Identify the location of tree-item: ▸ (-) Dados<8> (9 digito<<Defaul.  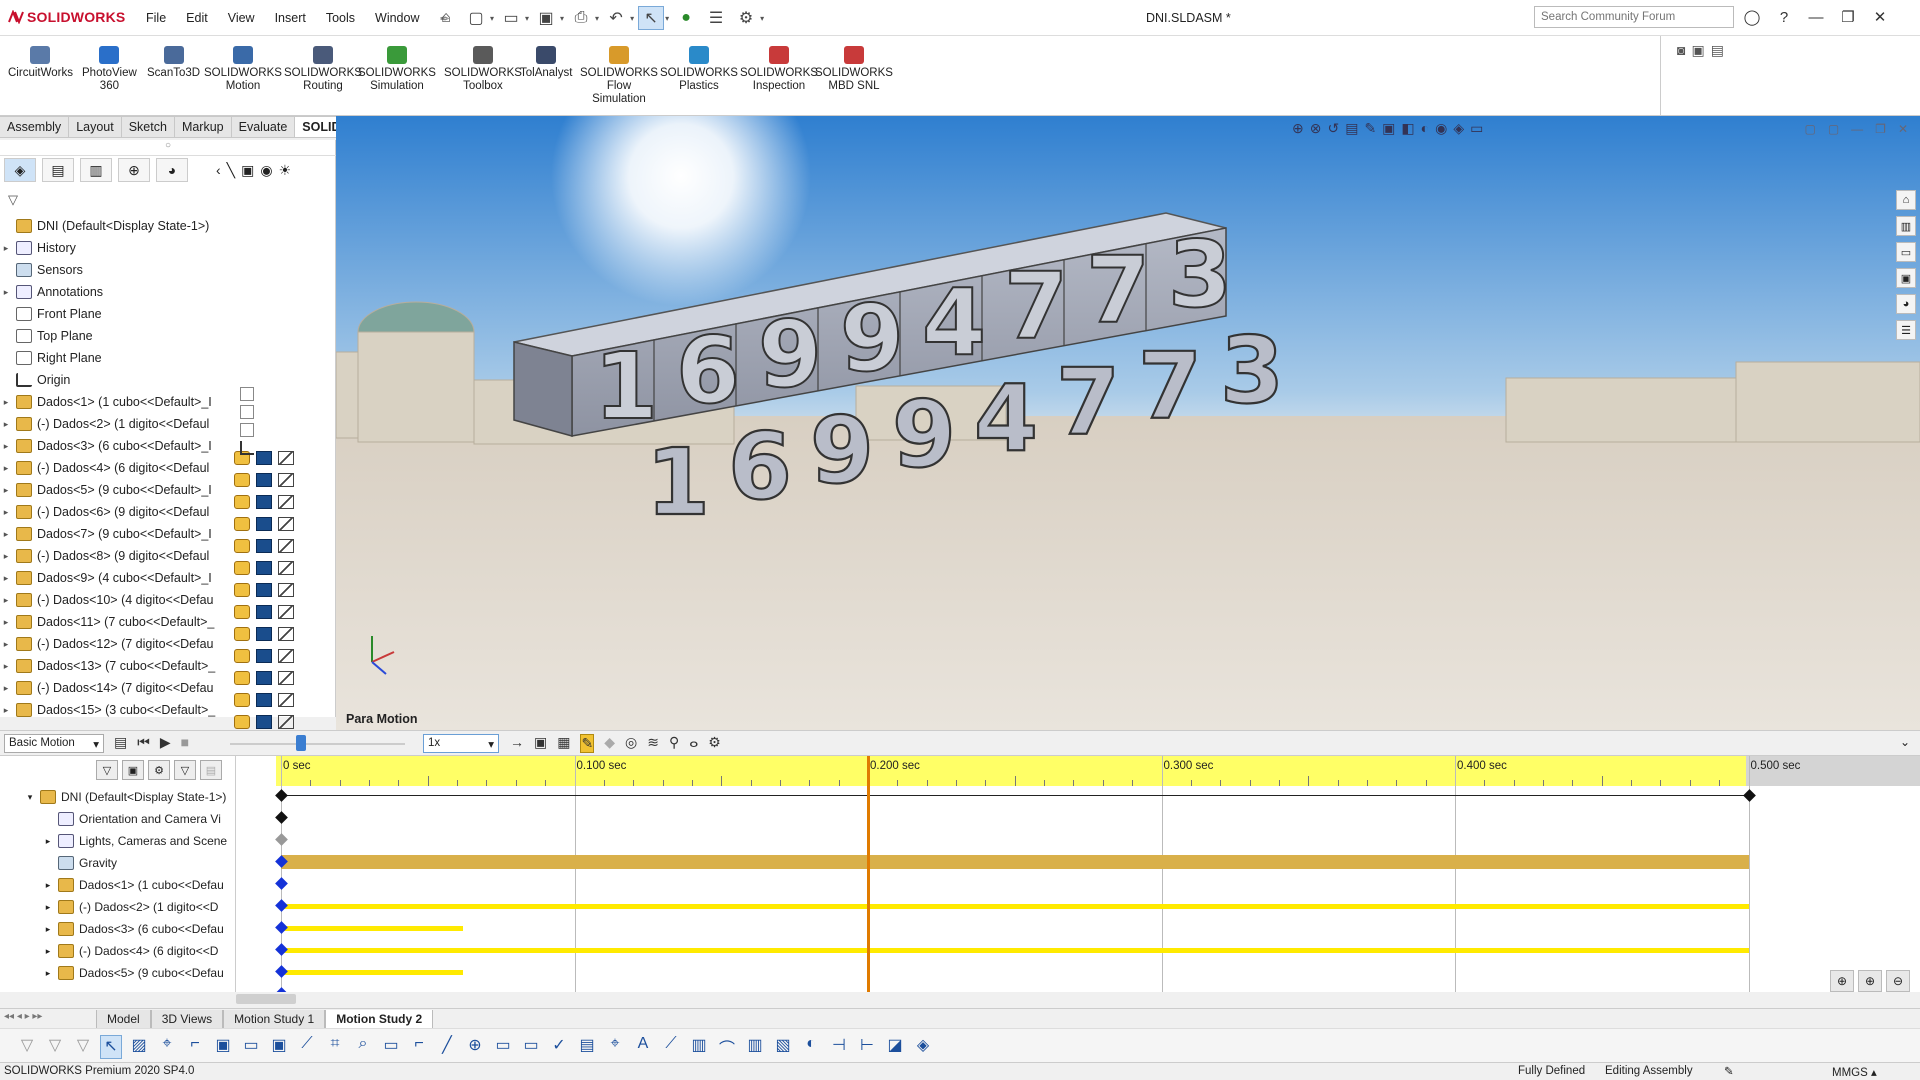
(115, 556).